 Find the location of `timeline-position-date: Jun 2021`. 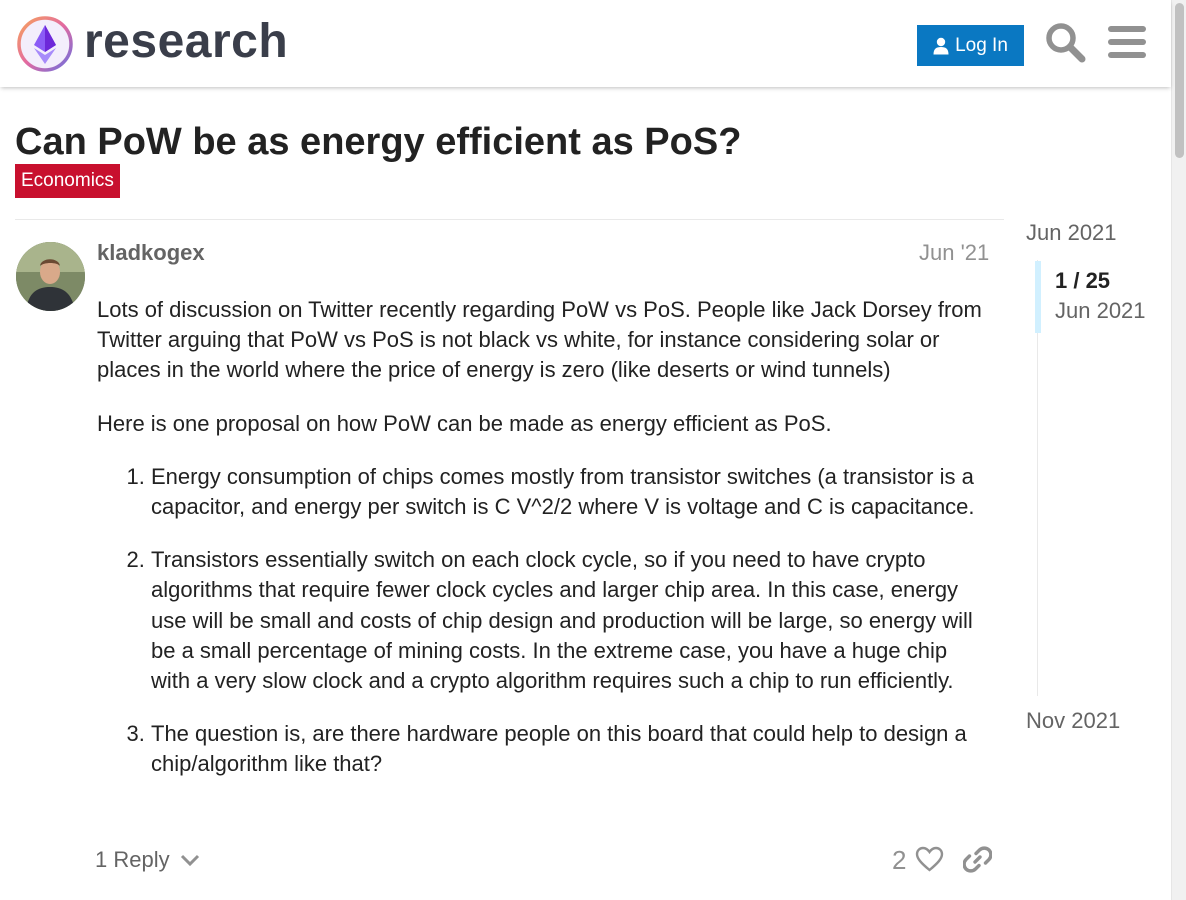

timeline-position-date: Jun 2021 is located at coordinates (1100, 310).